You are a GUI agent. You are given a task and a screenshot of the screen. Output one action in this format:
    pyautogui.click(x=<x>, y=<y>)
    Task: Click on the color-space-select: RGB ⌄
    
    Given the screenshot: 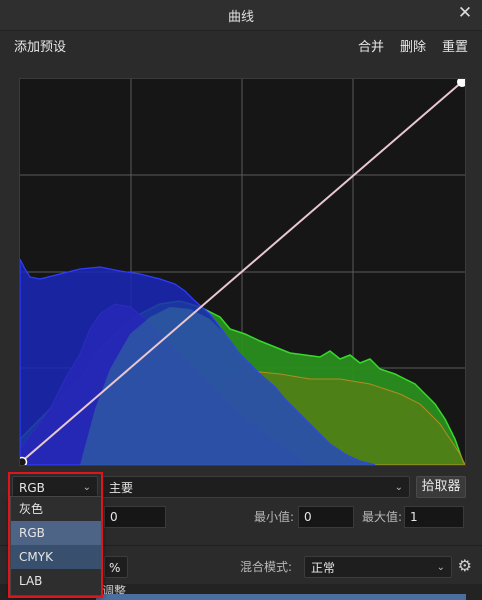 What is the action you would take?
    pyautogui.click(x=55, y=487)
    